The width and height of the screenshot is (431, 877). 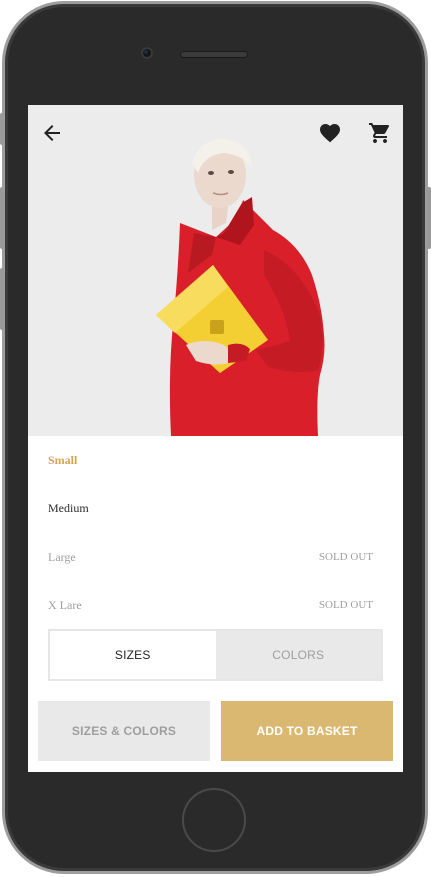 What do you see at coordinates (52, 133) in the screenshot?
I see `back-arrow-icon` at bounding box center [52, 133].